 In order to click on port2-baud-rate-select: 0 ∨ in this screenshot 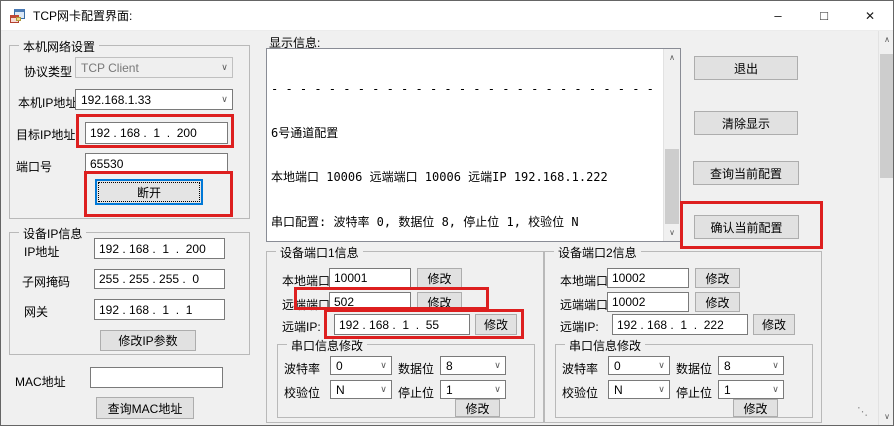, I will do `click(639, 365)`.